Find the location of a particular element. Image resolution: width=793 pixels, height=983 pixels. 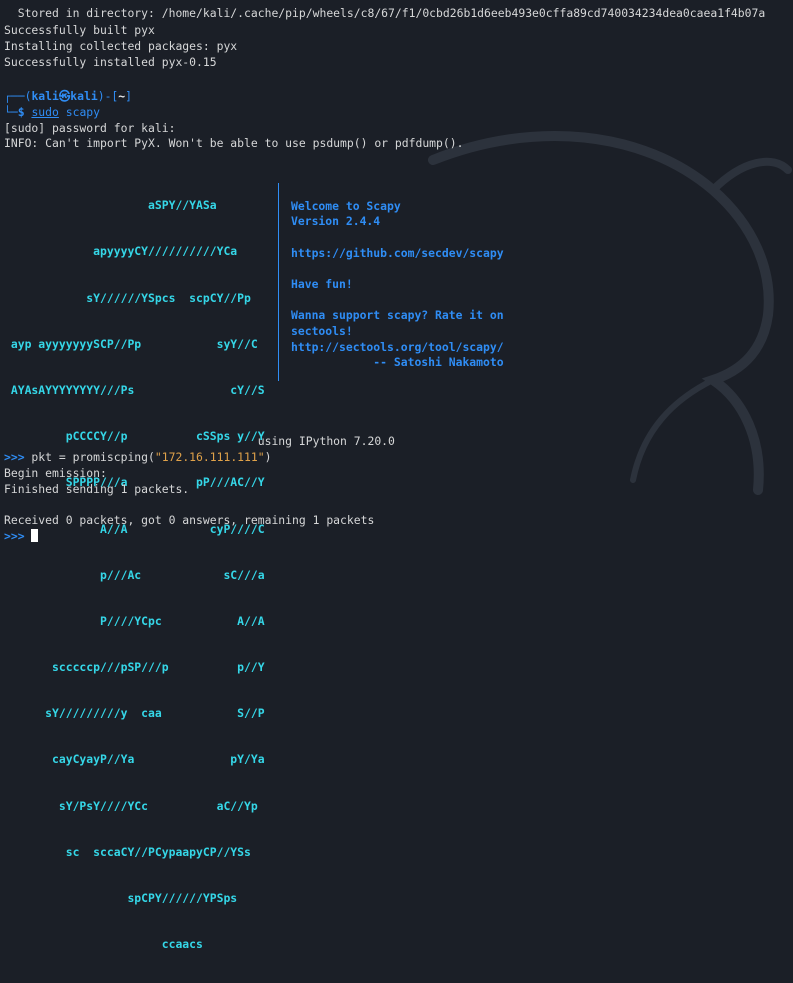

command-argument: "172.16.111.111" is located at coordinates (209, 457).